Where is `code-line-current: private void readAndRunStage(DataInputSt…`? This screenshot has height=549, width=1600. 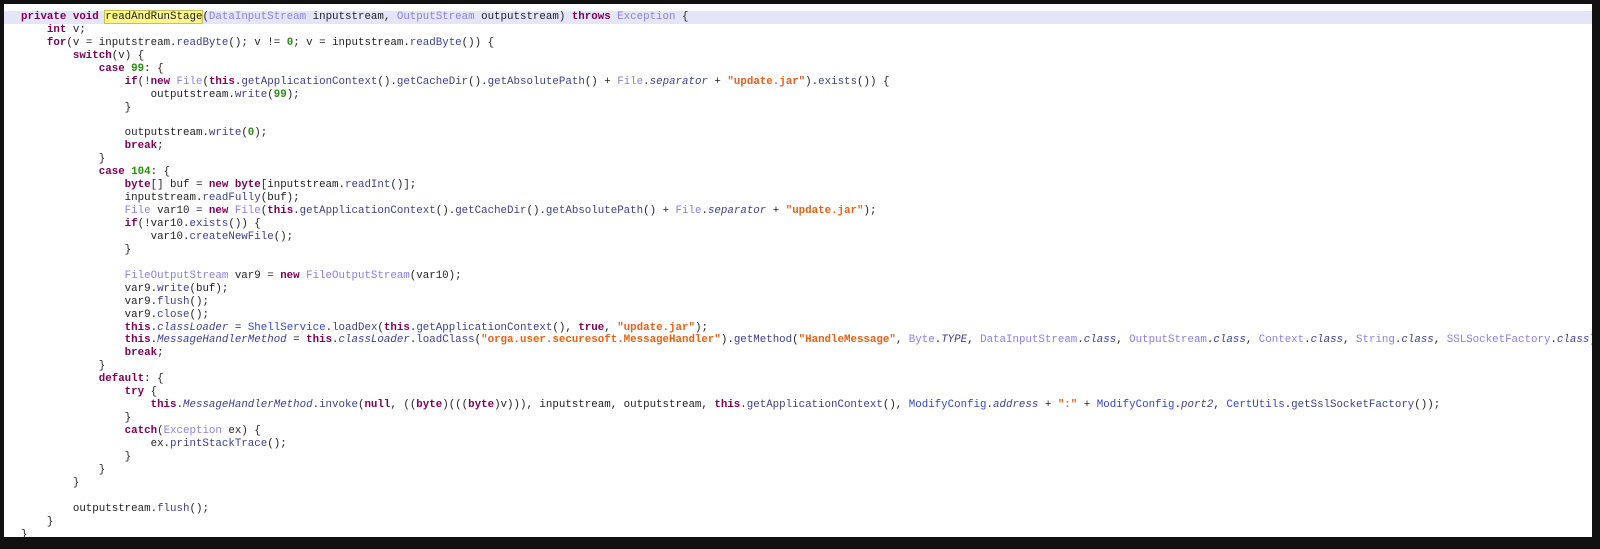
code-line-current: private void readAndRunStage(DataInputSt… is located at coordinates (798, 17).